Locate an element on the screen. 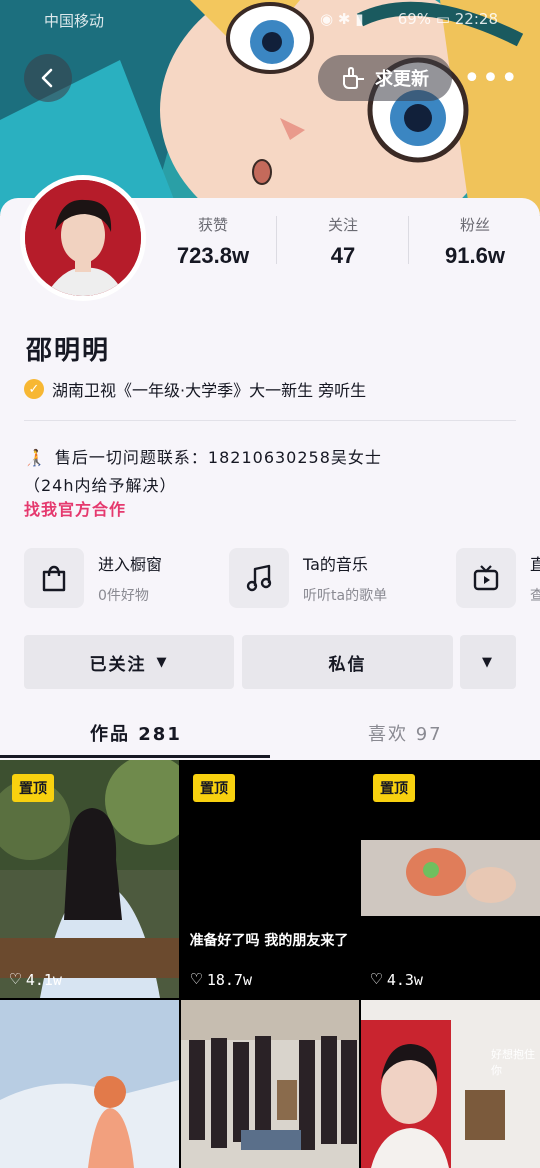 The width and height of the screenshot is (540, 1168). stat-following: 关注 47 is located at coordinates (343, 241).